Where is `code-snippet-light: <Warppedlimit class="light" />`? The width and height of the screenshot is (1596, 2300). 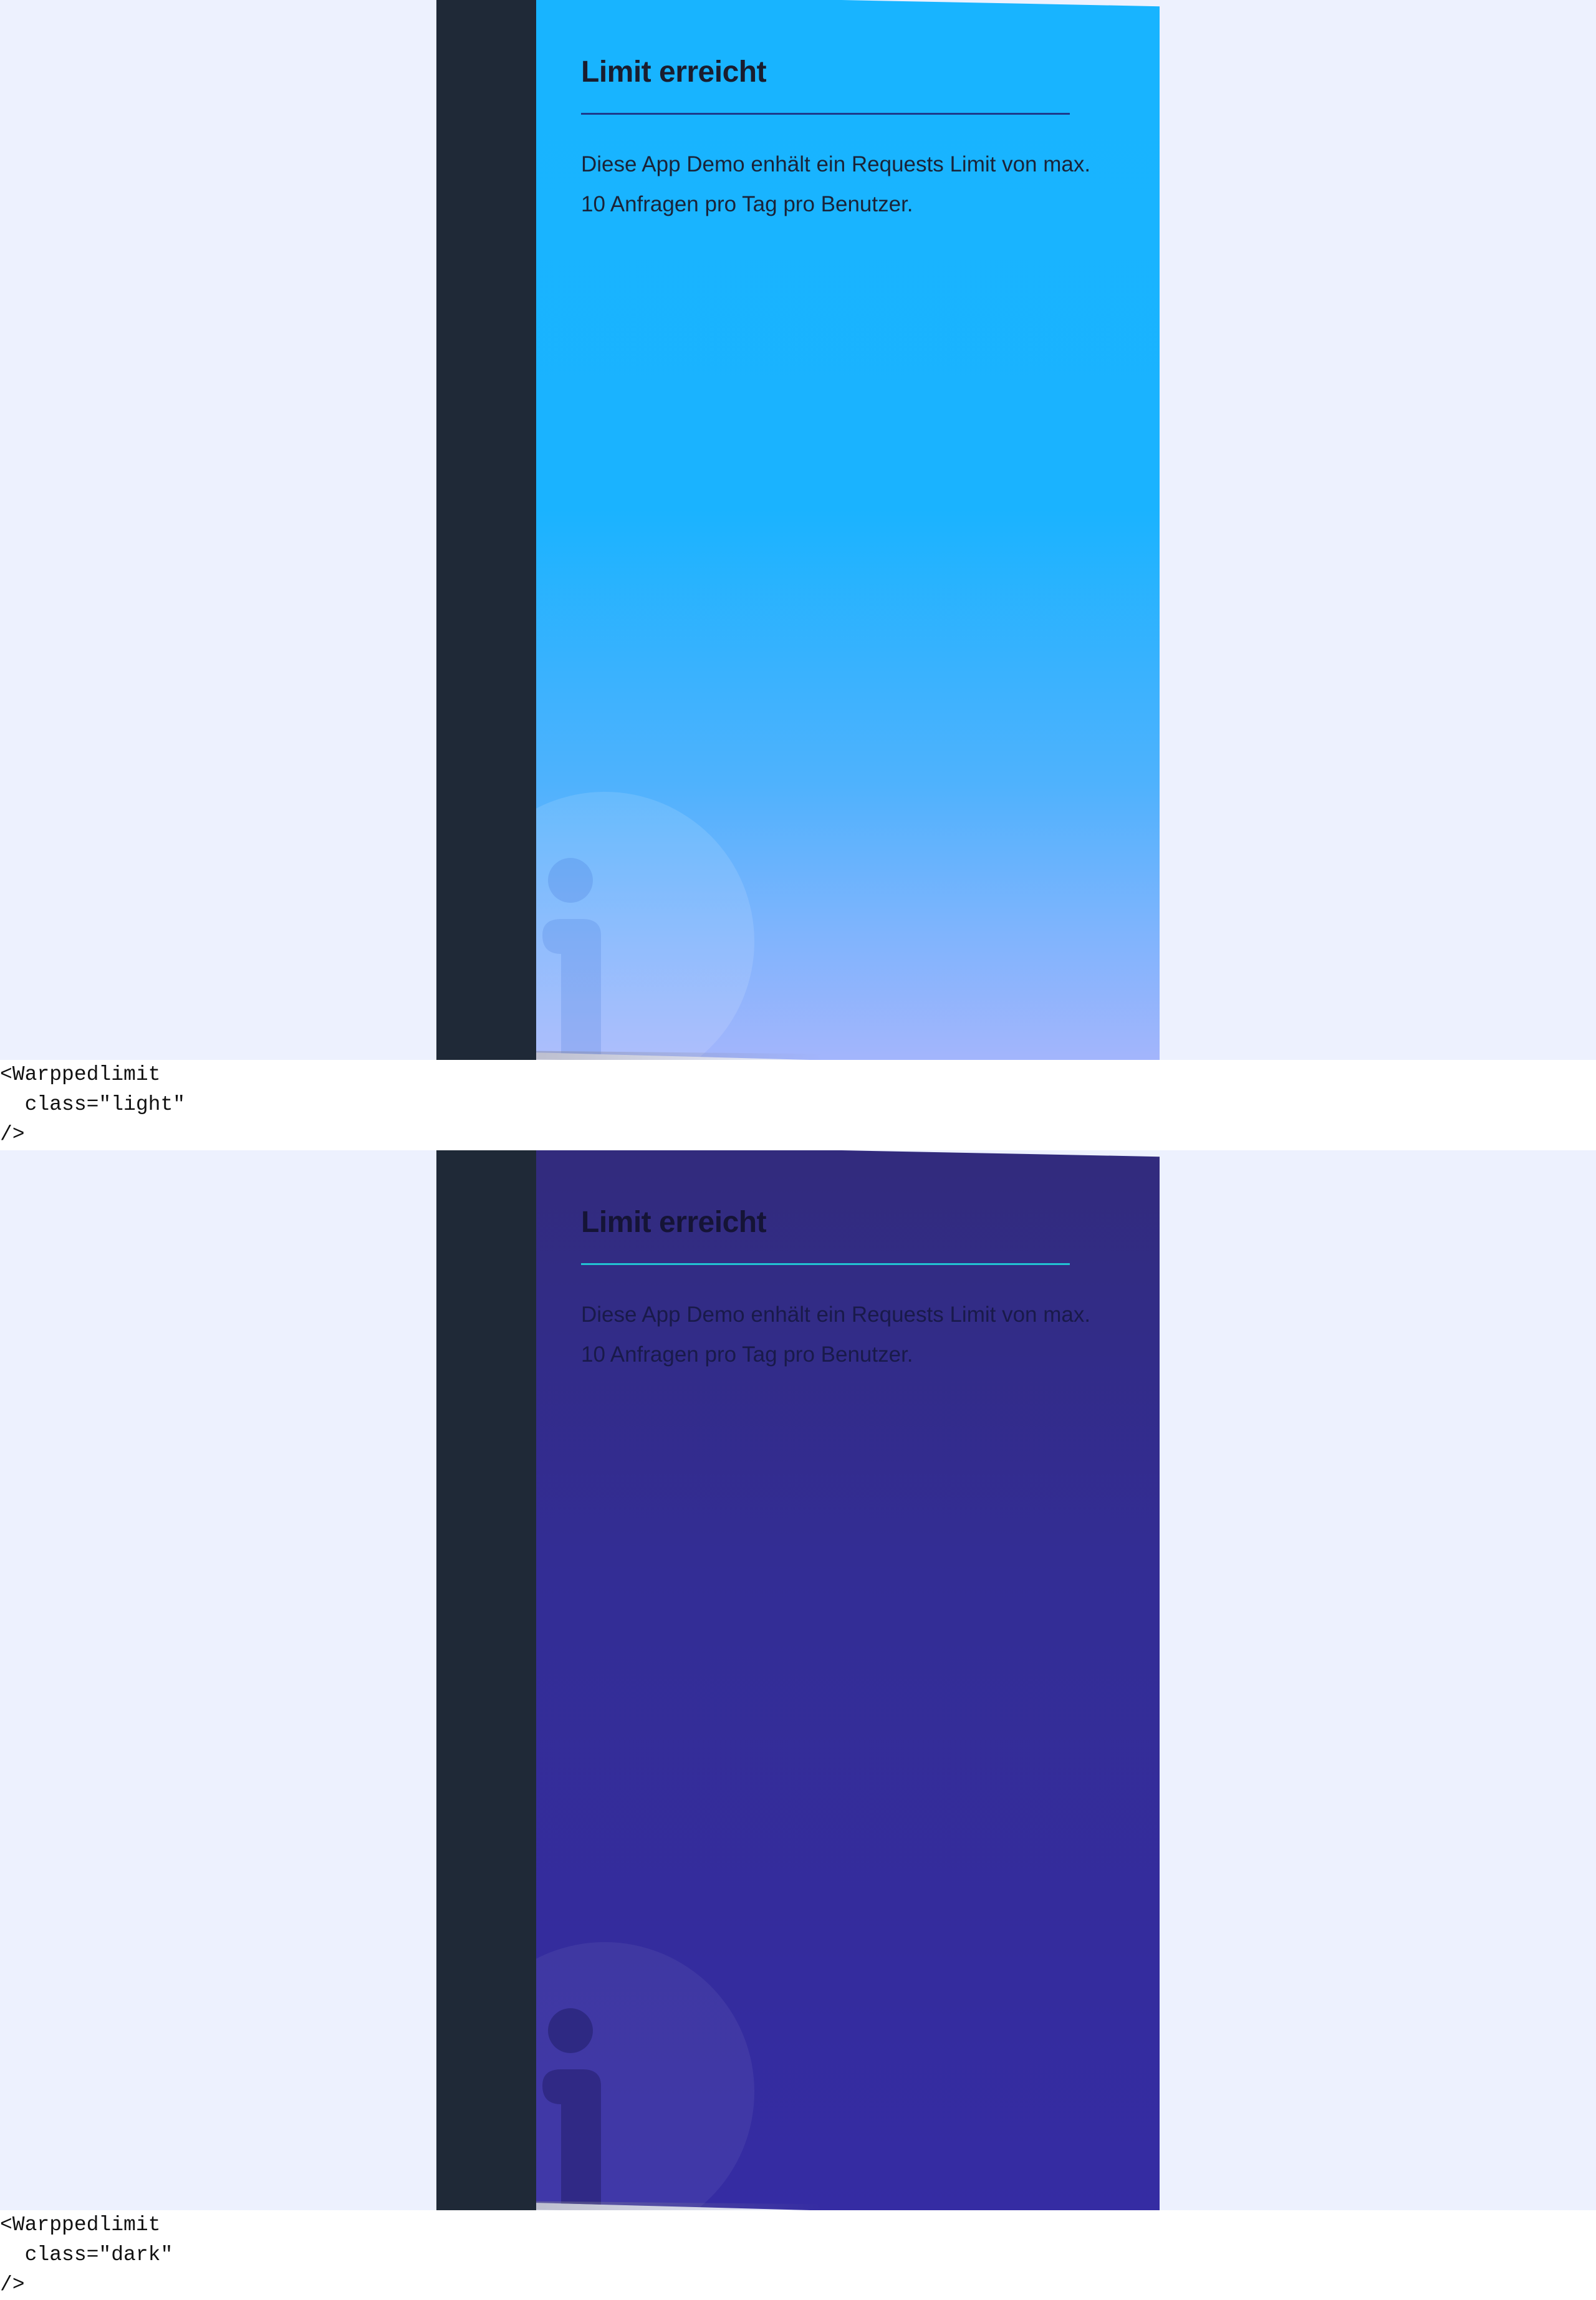
code-snippet-light: <Warppedlimit class="light" /> is located at coordinates (93, 1104).